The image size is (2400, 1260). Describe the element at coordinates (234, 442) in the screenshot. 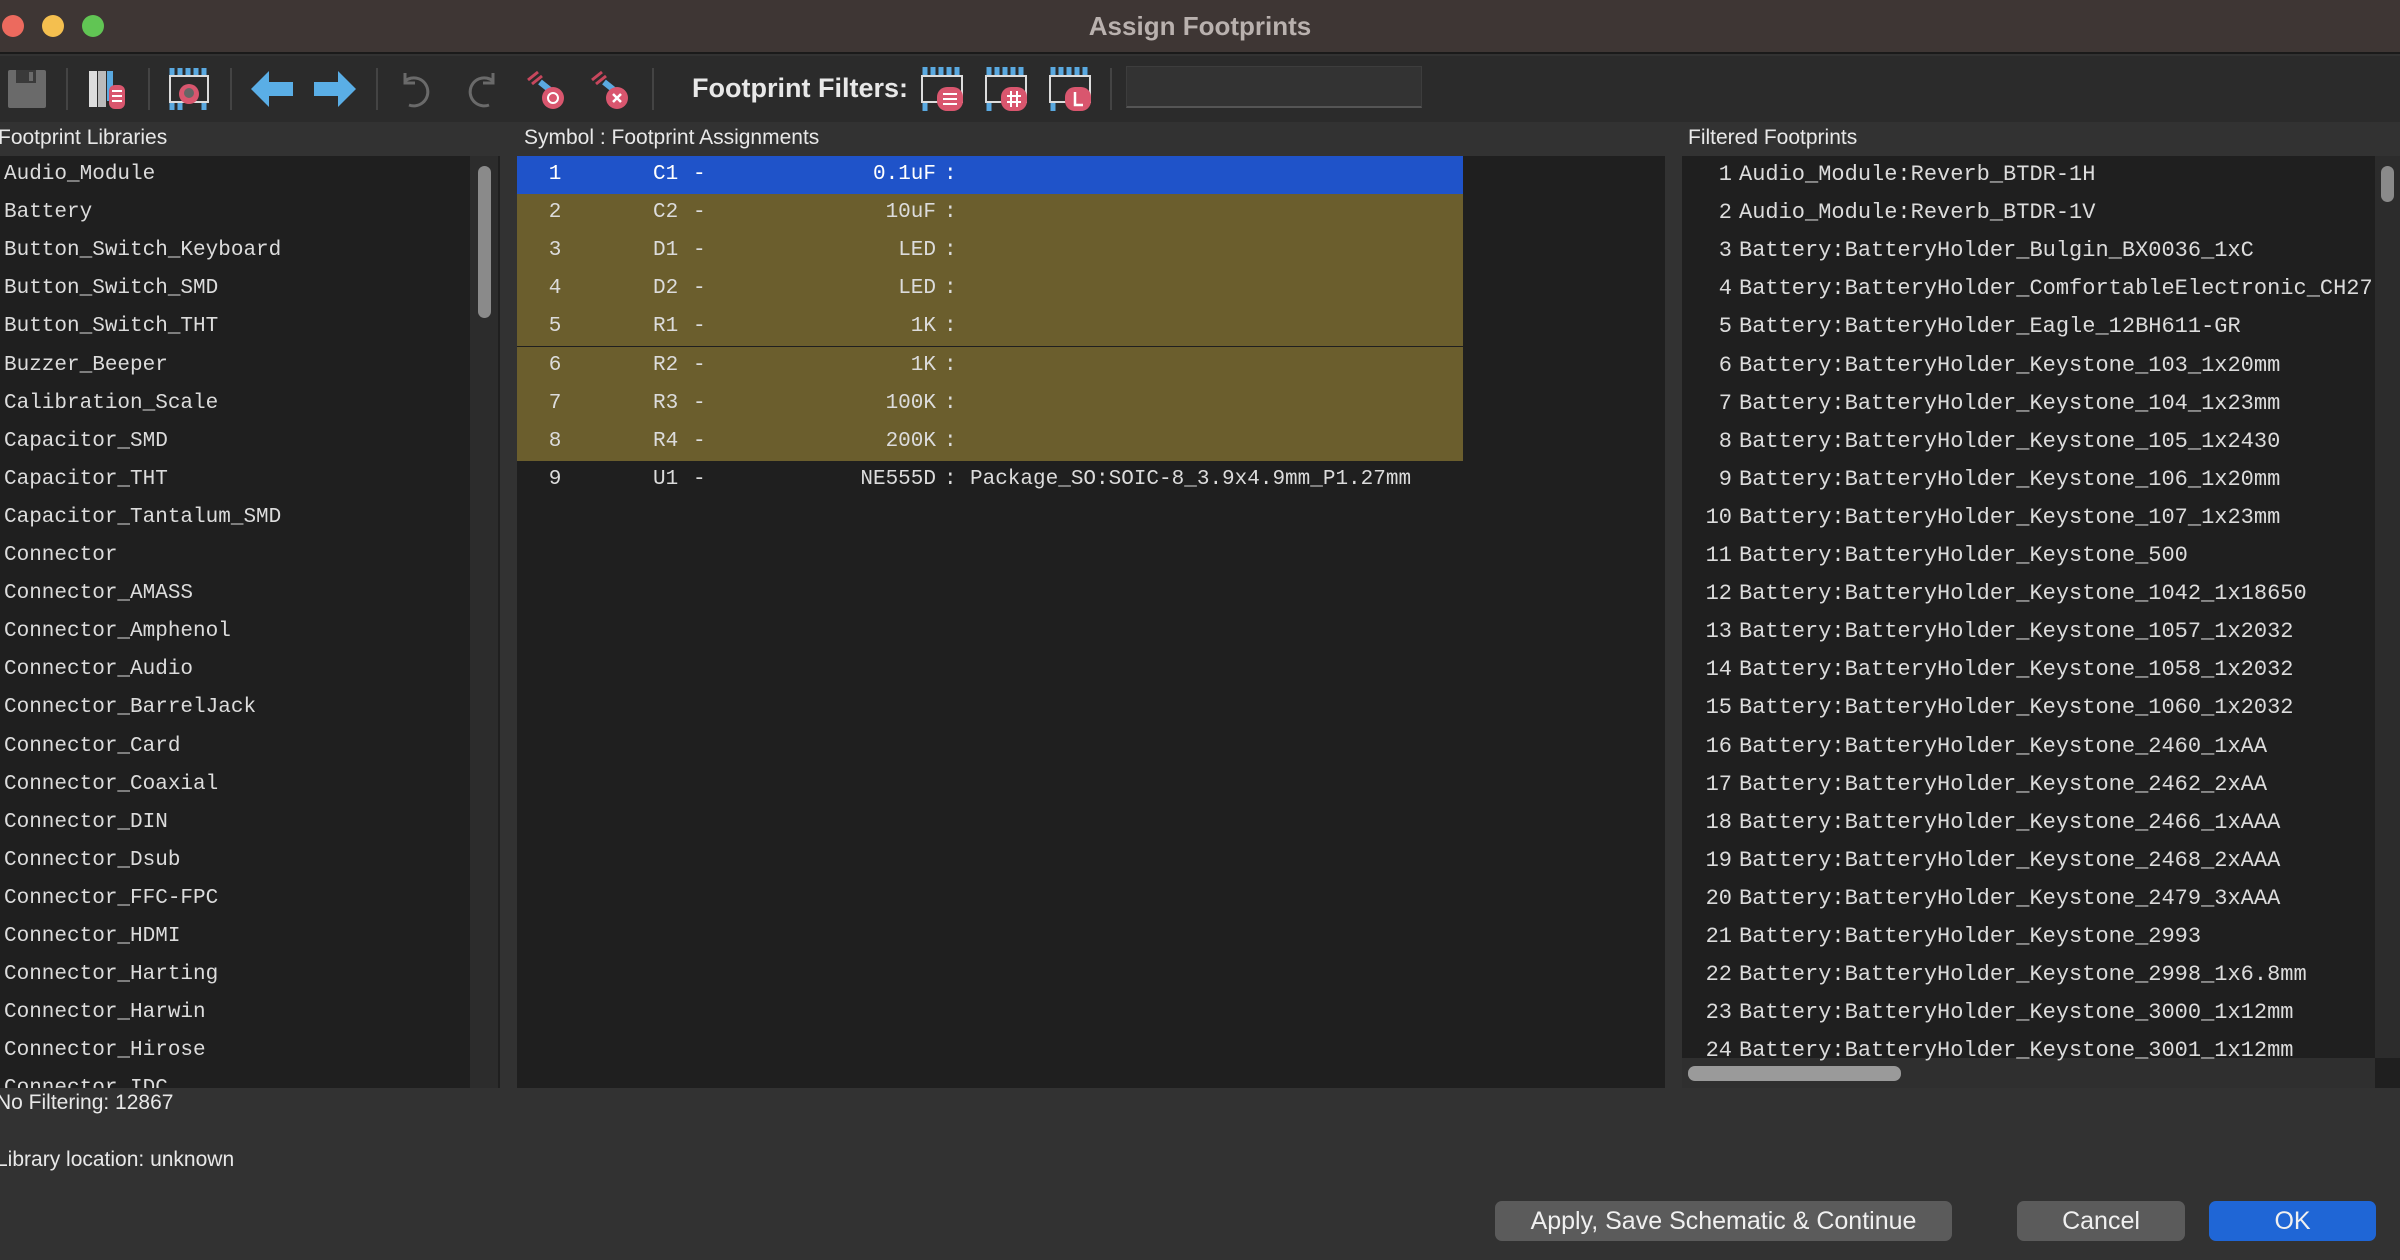

I see `library-item: Capacitor_SMD` at that location.